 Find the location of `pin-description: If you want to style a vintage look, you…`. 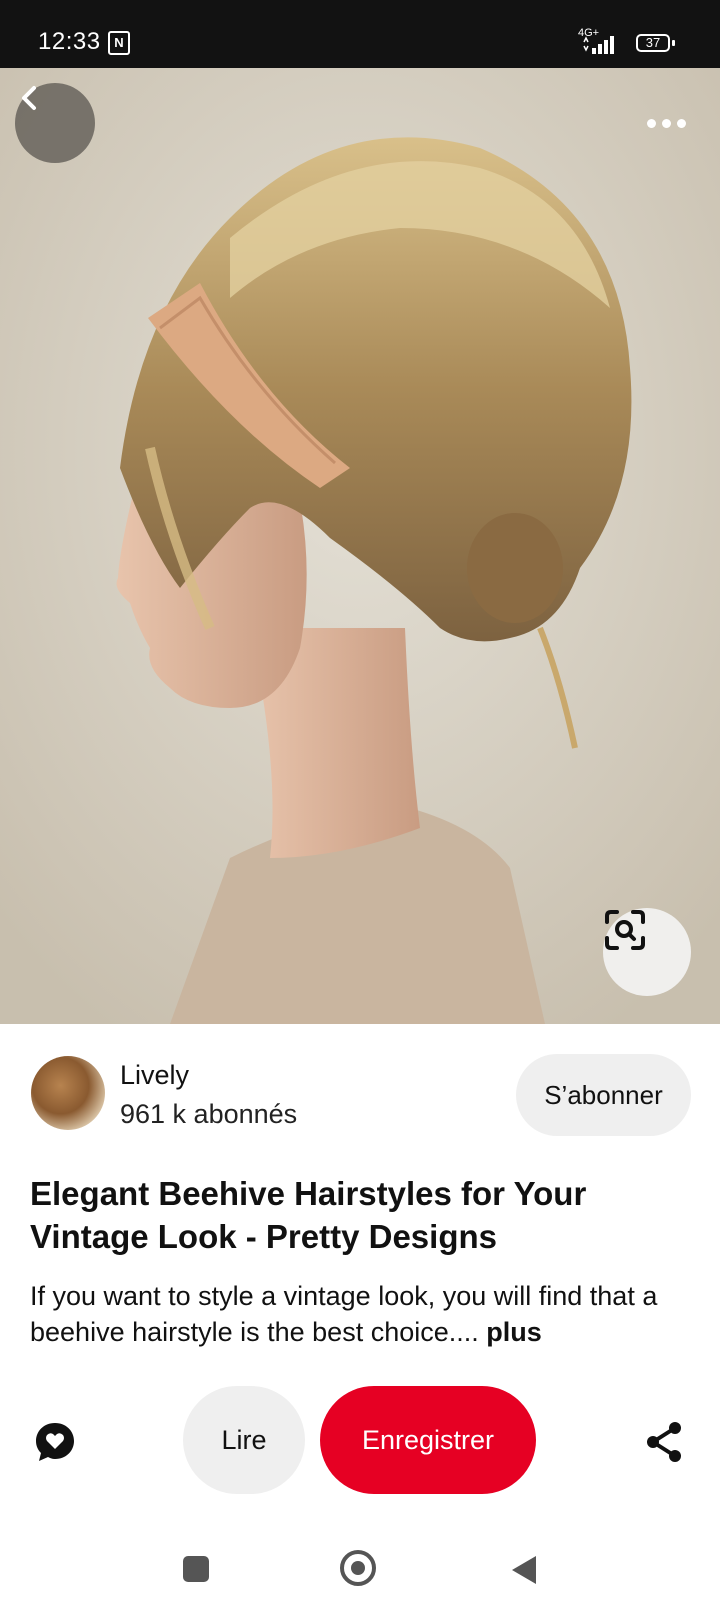

pin-description: If you want to style a vintage look, you… is located at coordinates (365, 1314).